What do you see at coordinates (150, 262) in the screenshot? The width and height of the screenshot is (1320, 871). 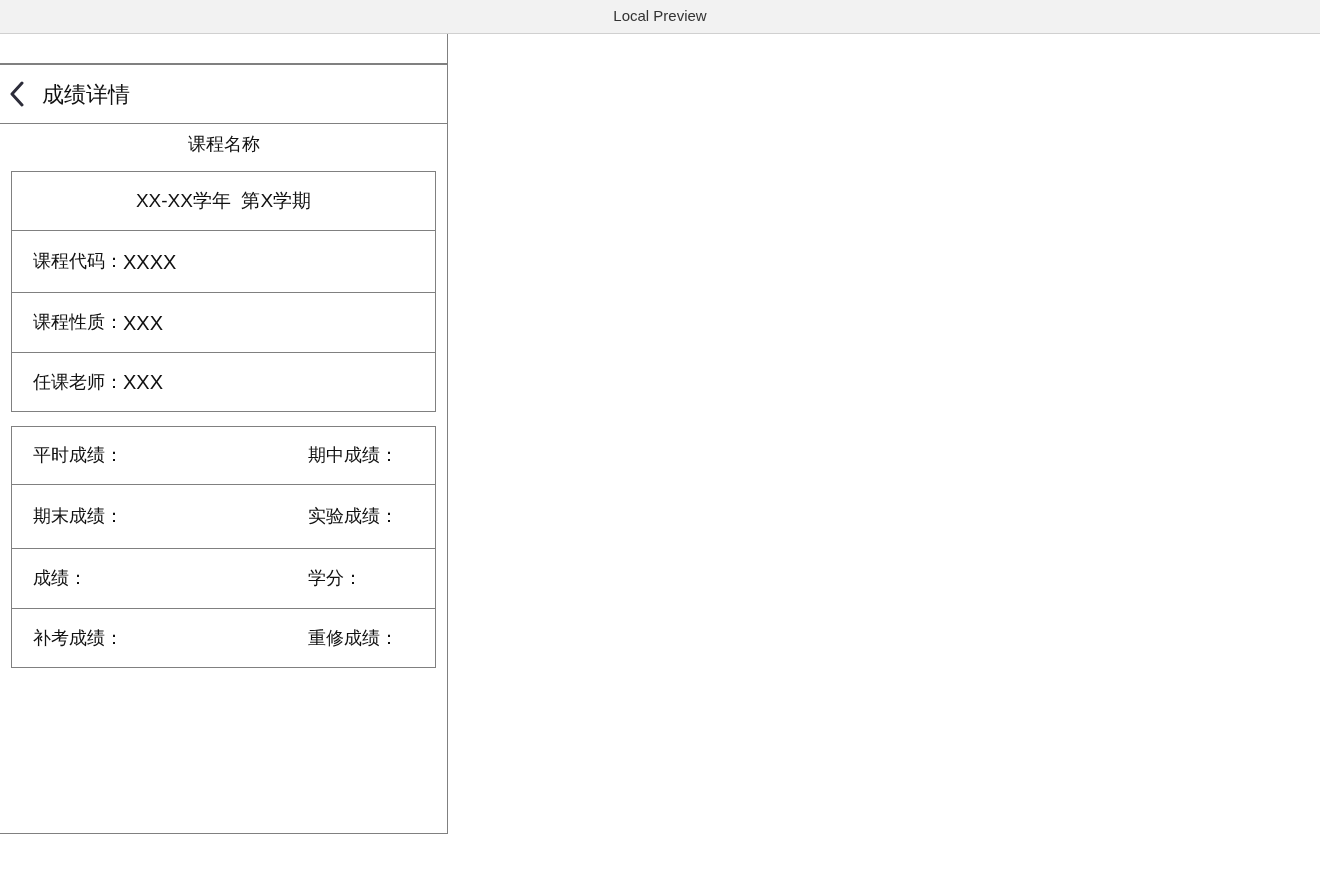 I see `field-value: XXXX` at bounding box center [150, 262].